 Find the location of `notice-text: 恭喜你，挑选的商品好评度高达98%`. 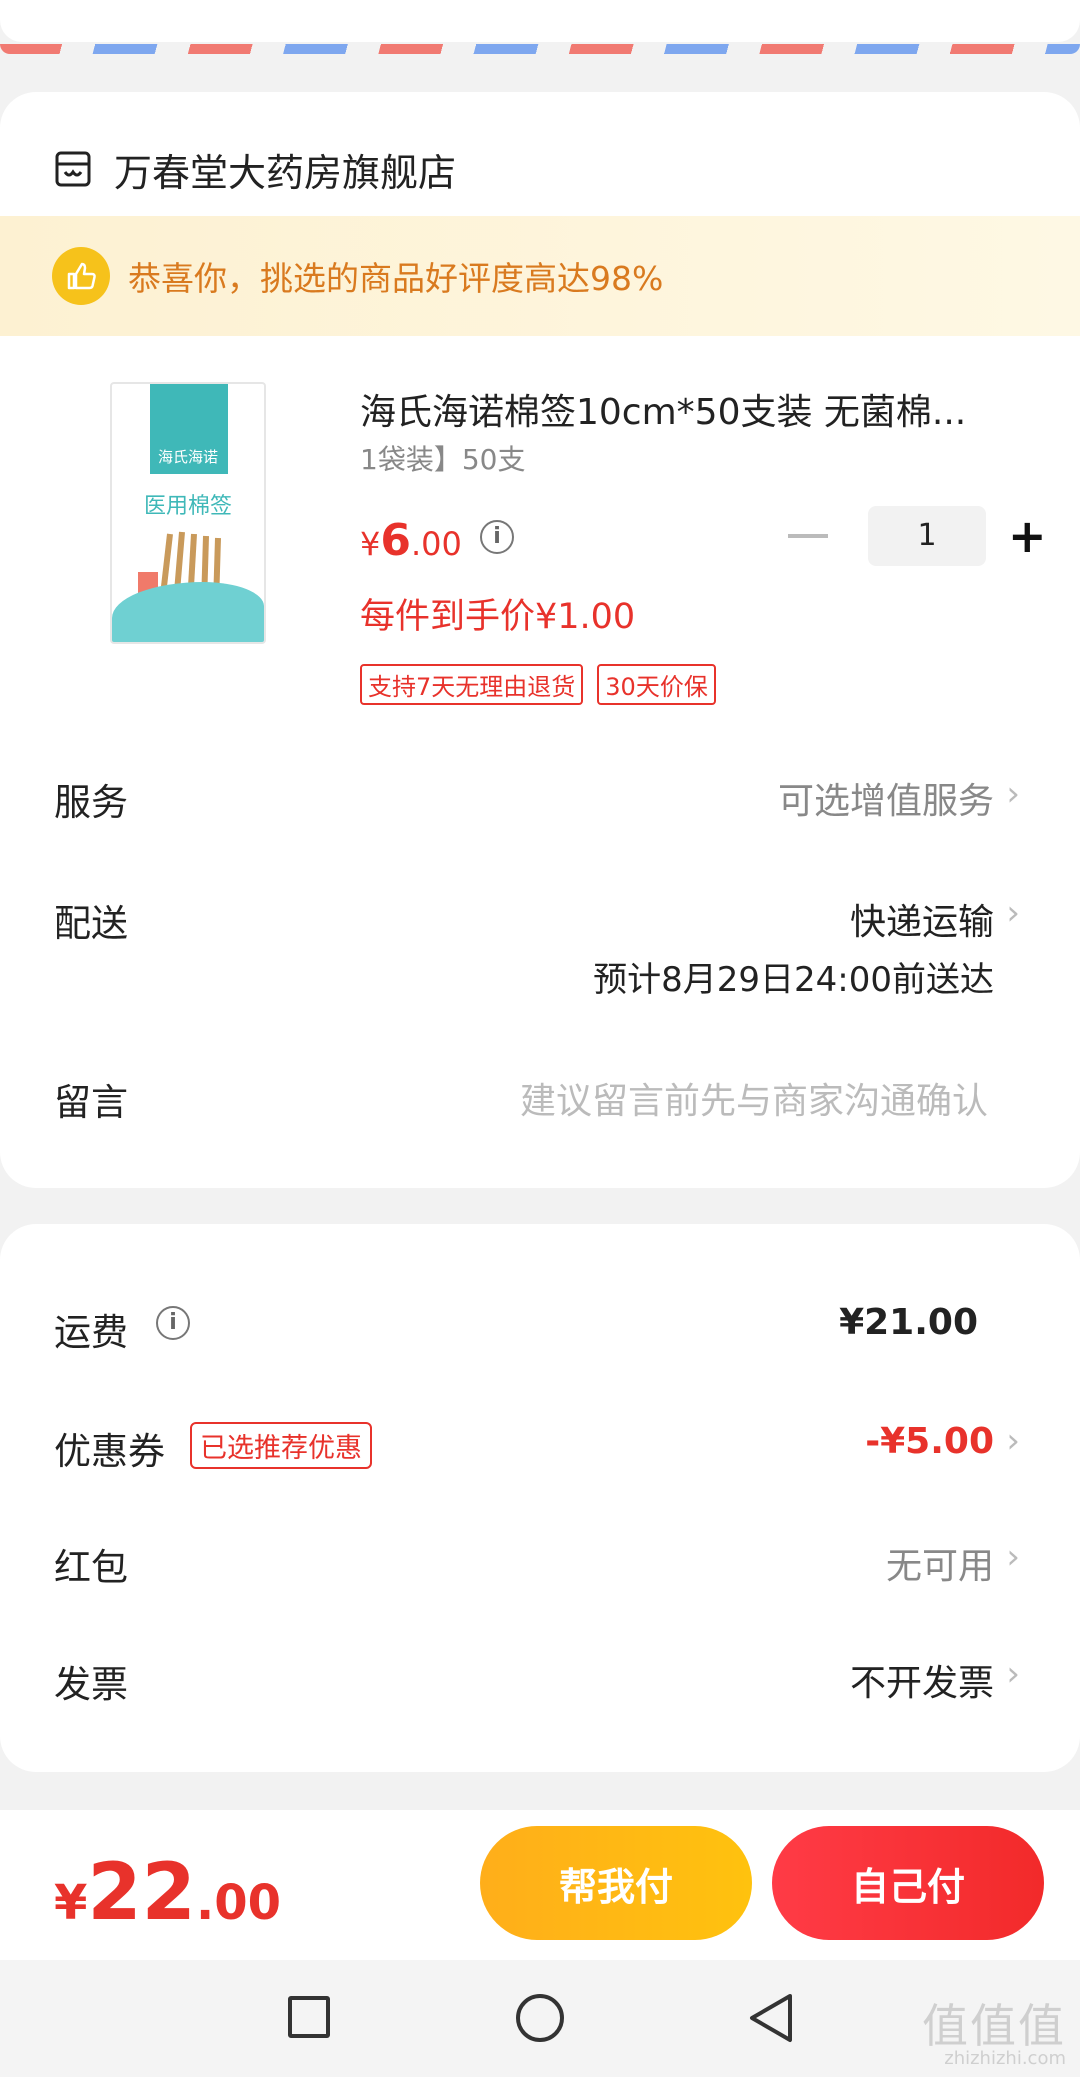

notice-text: 恭喜你，挑选的商品好评度高达98% is located at coordinates (396, 278).